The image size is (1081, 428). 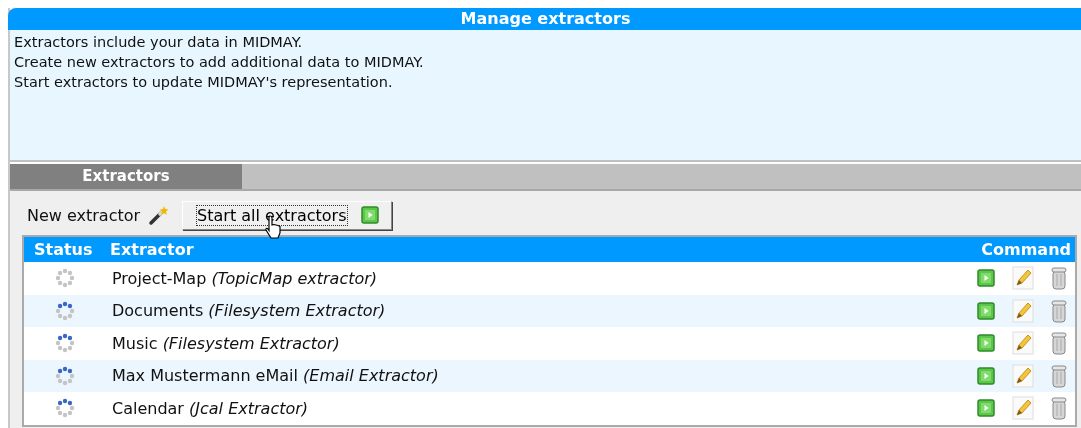 I want to click on extractor-name: Music (Filesystem Extractor), so click(x=226, y=343).